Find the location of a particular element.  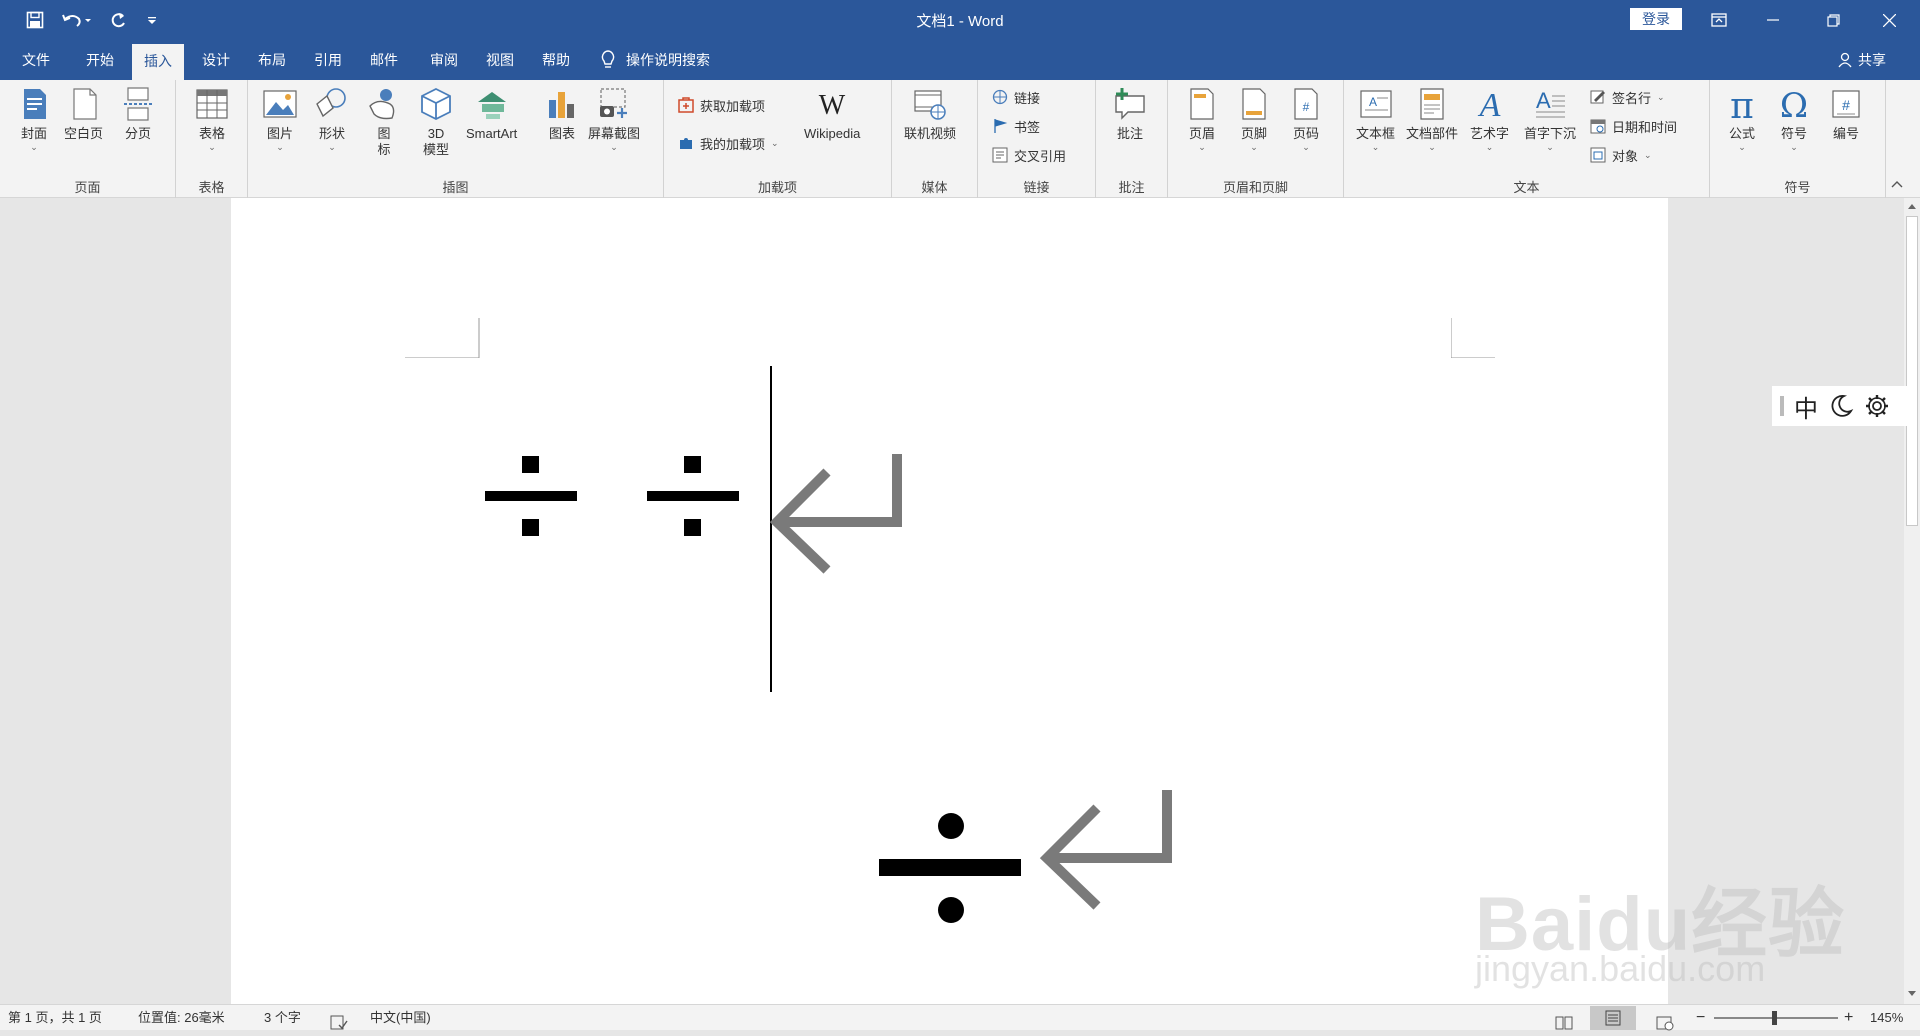

page-number-button: # 页码 ⌄ is located at coordinates (1306, 119).